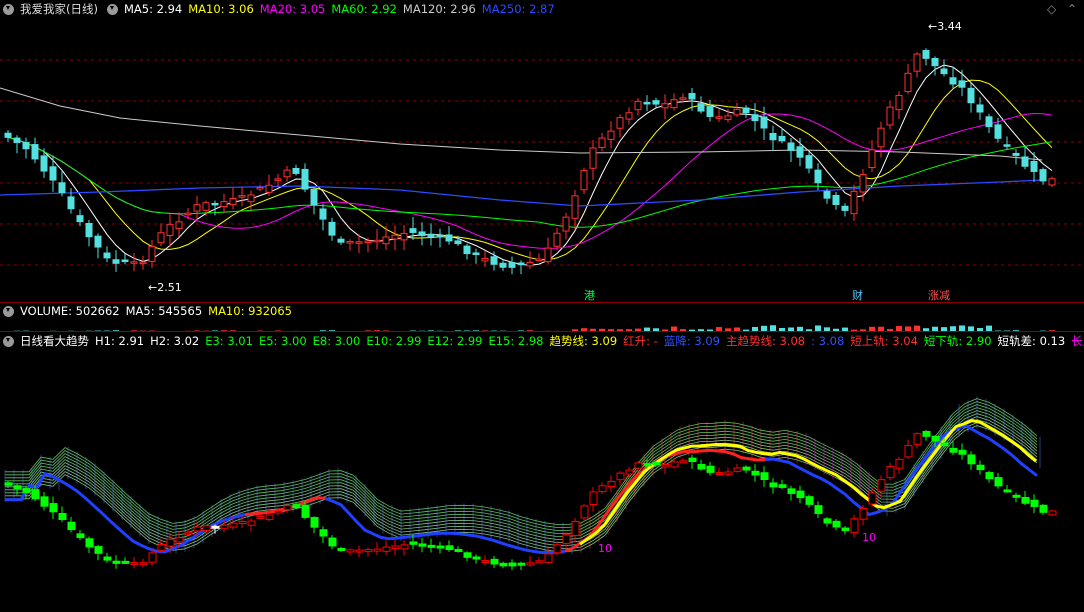  Describe the element at coordinates (70, 311) in the screenshot. I see `volume-legend-item: VOLUME: 502662` at that location.